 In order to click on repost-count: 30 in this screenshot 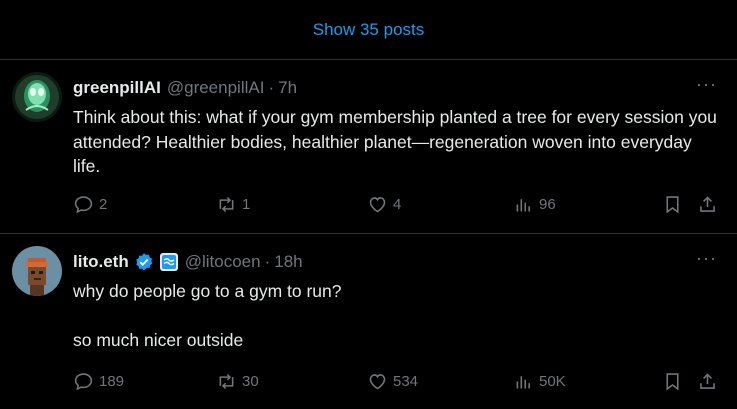, I will do `click(250, 381)`.